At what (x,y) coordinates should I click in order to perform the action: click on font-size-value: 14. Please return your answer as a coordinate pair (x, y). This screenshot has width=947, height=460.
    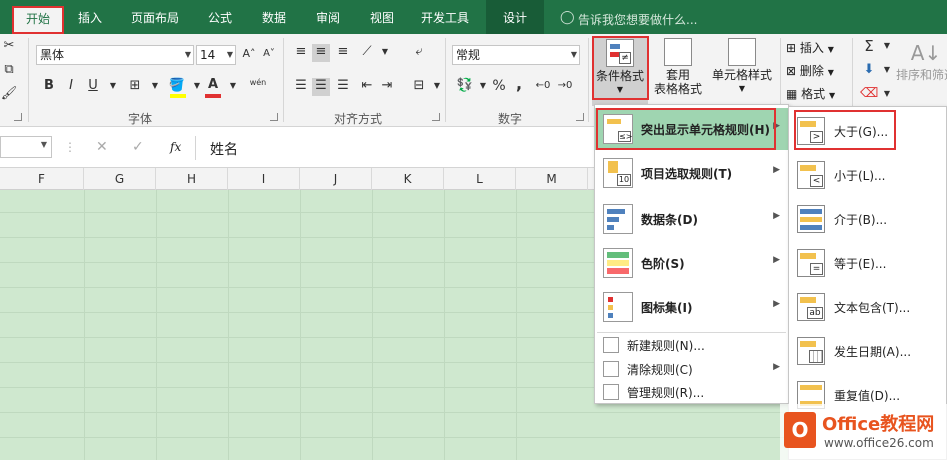
    Looking at the image, I should click on (208, 55).